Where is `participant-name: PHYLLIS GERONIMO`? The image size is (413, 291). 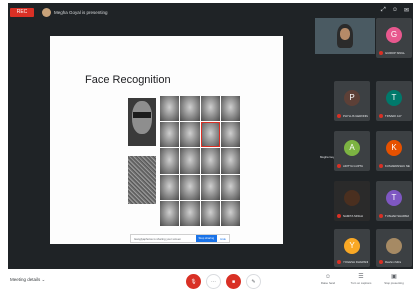
participant-name: PHYLLIS GERONIMO is located at coordinates (355, 116).